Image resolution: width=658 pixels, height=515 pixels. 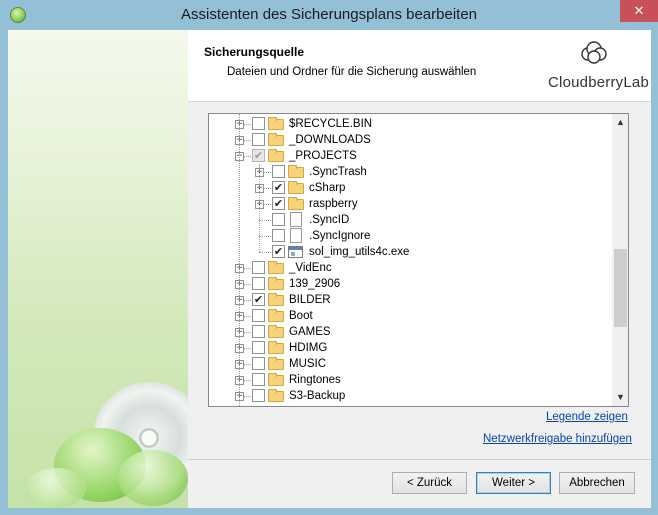 I want to click on tree-item-label: HDIMG, so click(x=308, y=348).